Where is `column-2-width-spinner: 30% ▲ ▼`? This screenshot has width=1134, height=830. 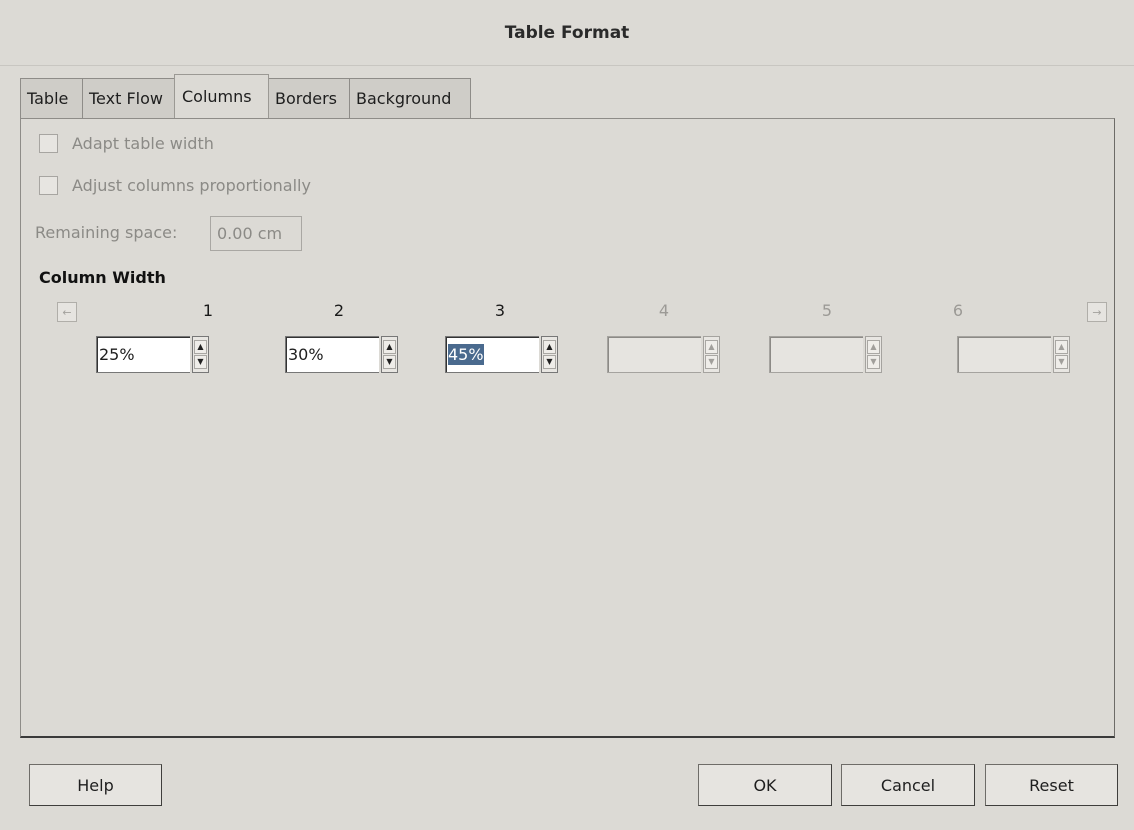
column-2-width-spinner: 30% ▲ ▼ is located at coordinates (341, 354).